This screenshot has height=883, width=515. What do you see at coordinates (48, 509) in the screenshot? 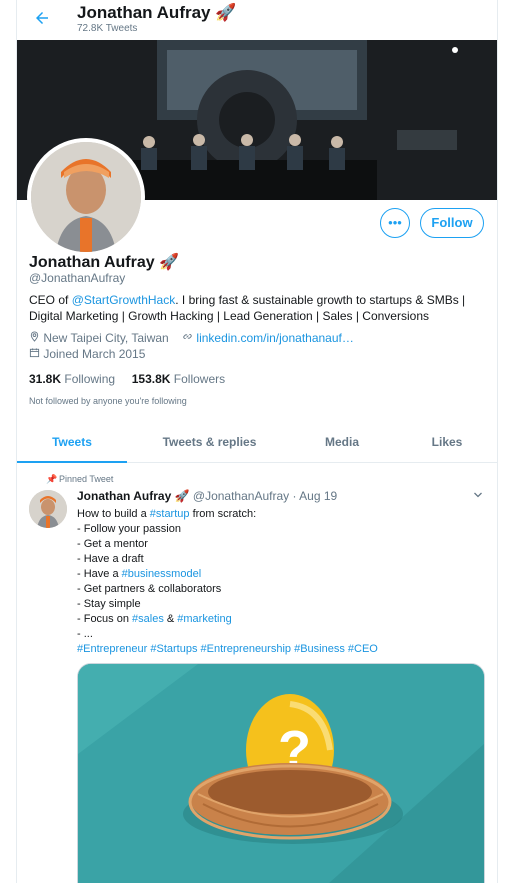
I see `tweet-avatar` at bounding box center [48, 509].